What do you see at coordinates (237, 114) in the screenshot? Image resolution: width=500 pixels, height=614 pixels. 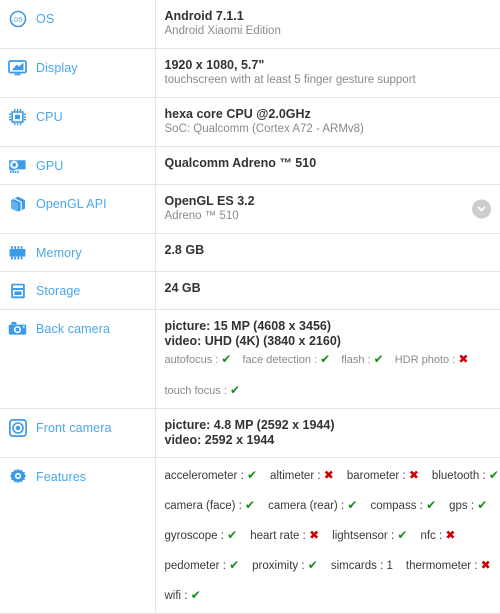 I see `spec-value-primary: hexa core CPU @2.0GHz` at bounding box center [237, 114].